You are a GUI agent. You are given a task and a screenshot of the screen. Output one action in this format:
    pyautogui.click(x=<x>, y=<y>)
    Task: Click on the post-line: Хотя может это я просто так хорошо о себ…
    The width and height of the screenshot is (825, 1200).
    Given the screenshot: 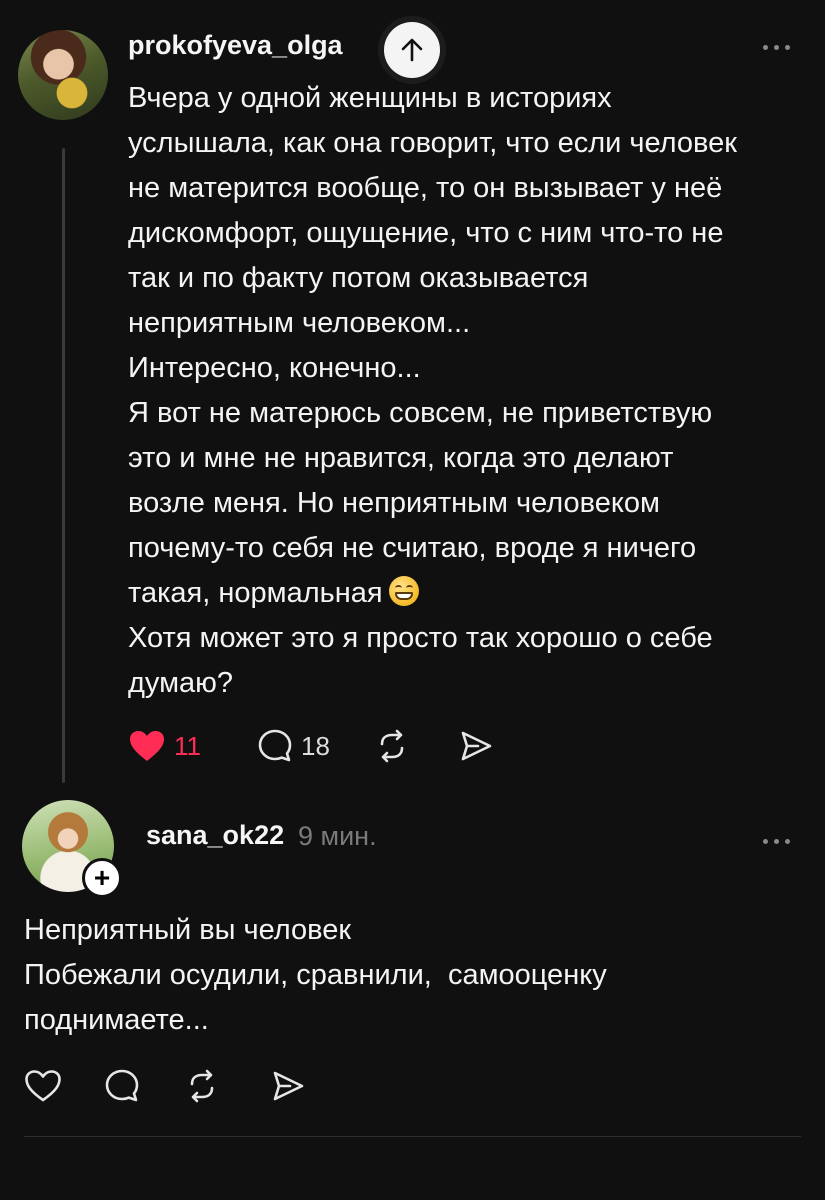 What is the action you would take?
    pyautogui.click(x=420, y=638)
    